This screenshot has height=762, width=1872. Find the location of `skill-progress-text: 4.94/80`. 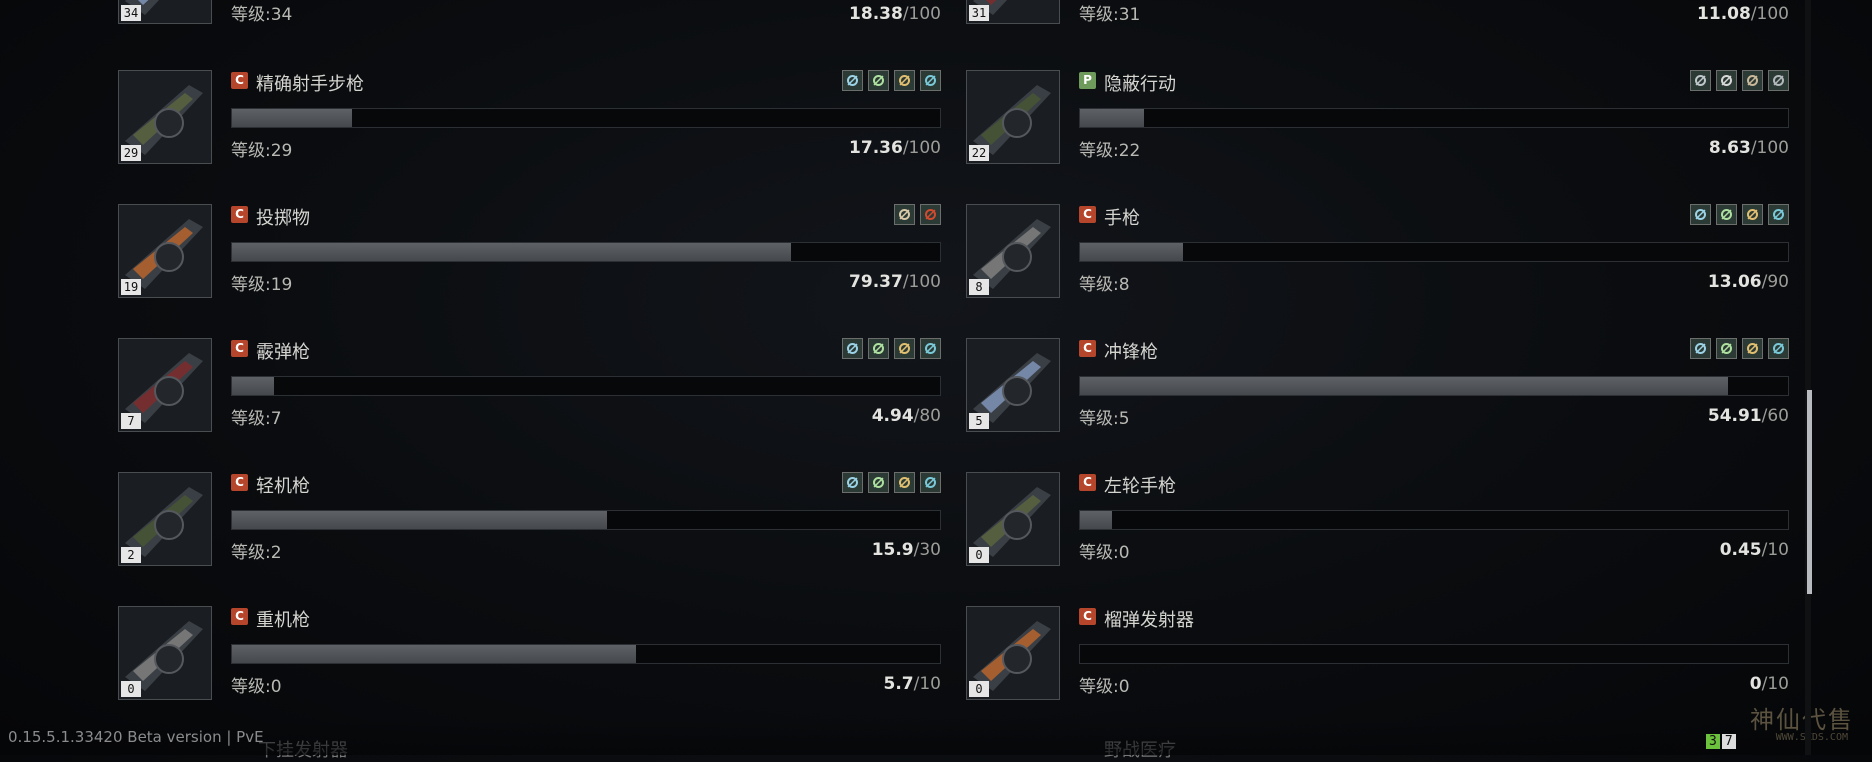

skill-progress-text: 4.94/80 is located at coordinates (906, 416).